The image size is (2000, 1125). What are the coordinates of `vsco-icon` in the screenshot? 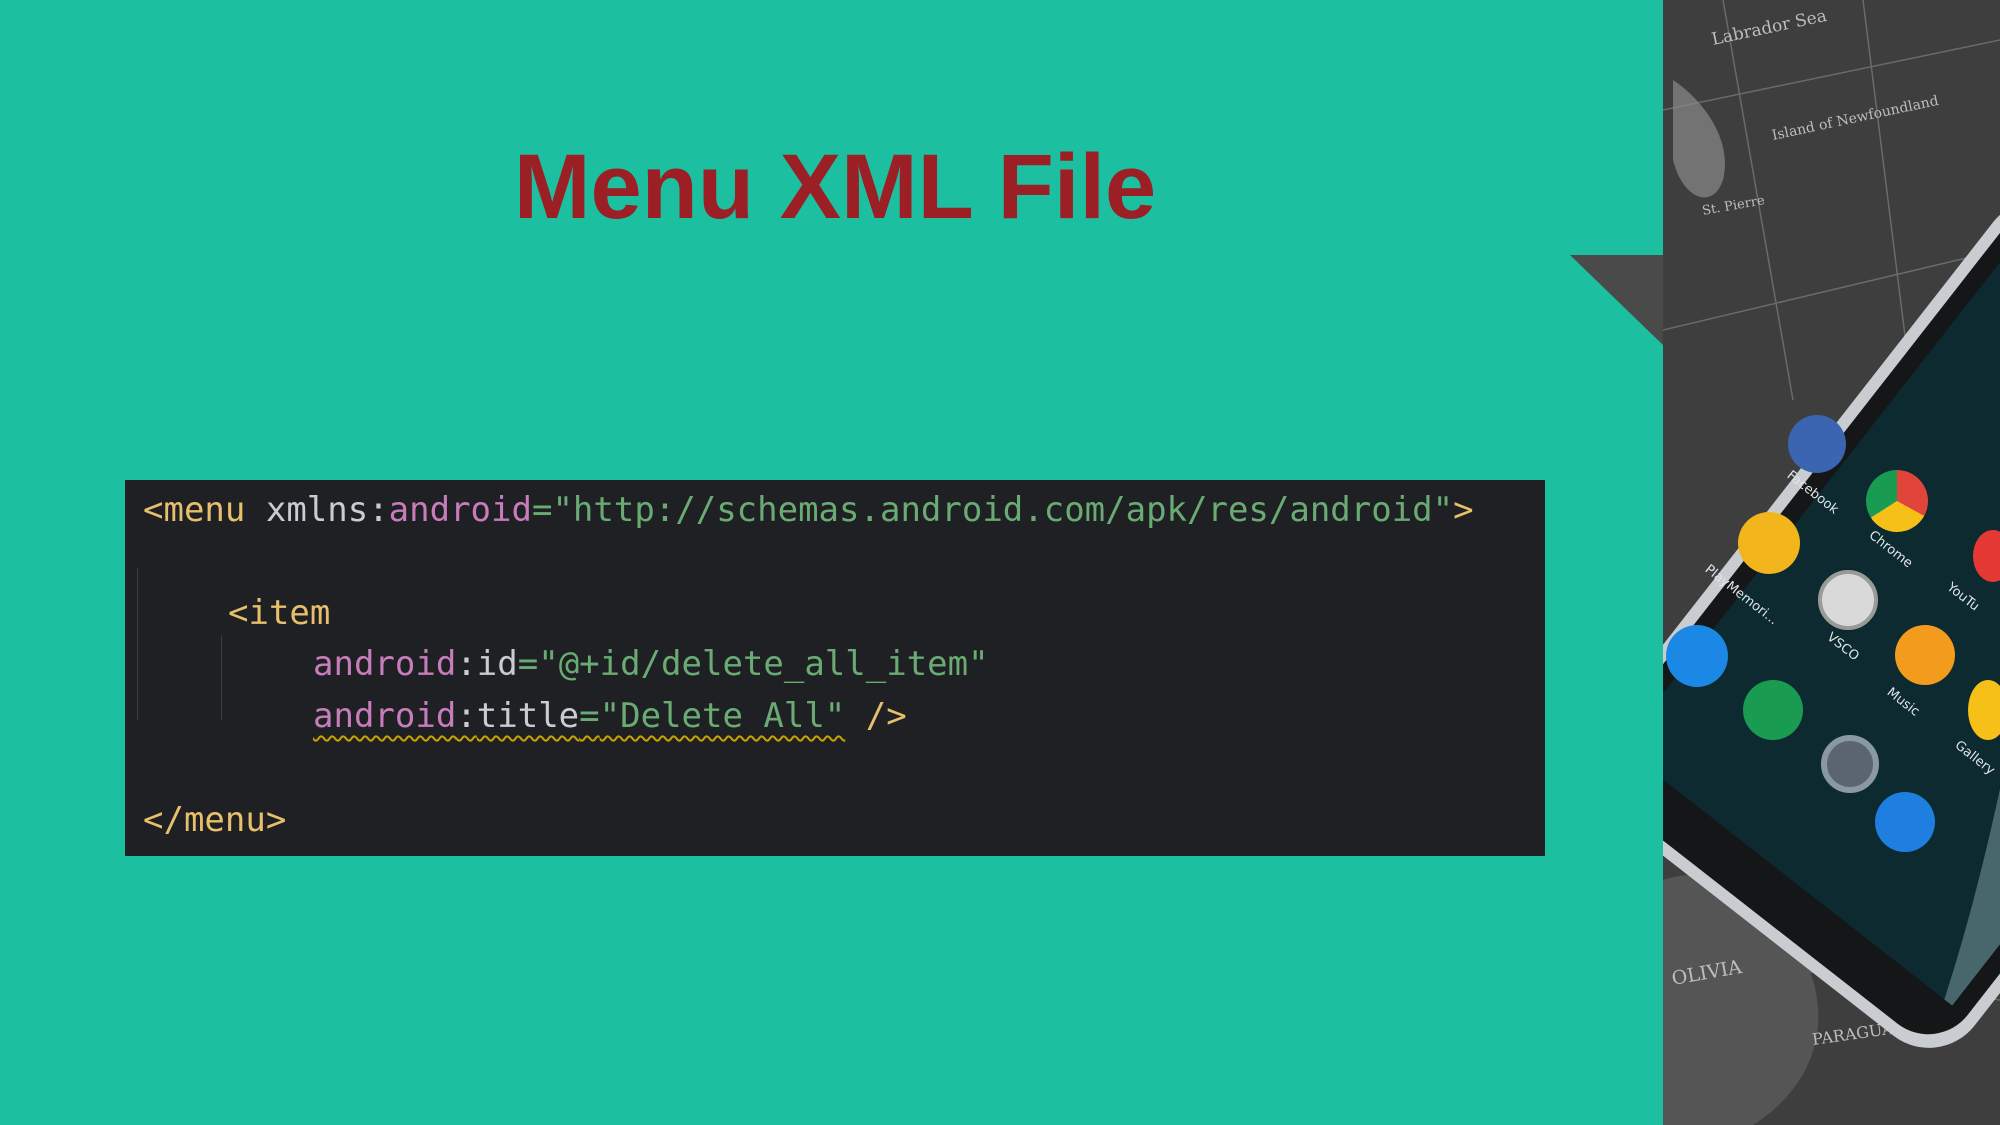 It's located at (1848, 600).